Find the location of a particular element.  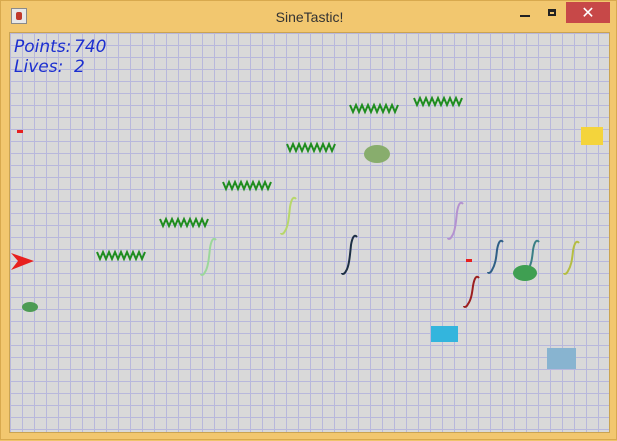

yellow-square is located at coordinates (592, 136).